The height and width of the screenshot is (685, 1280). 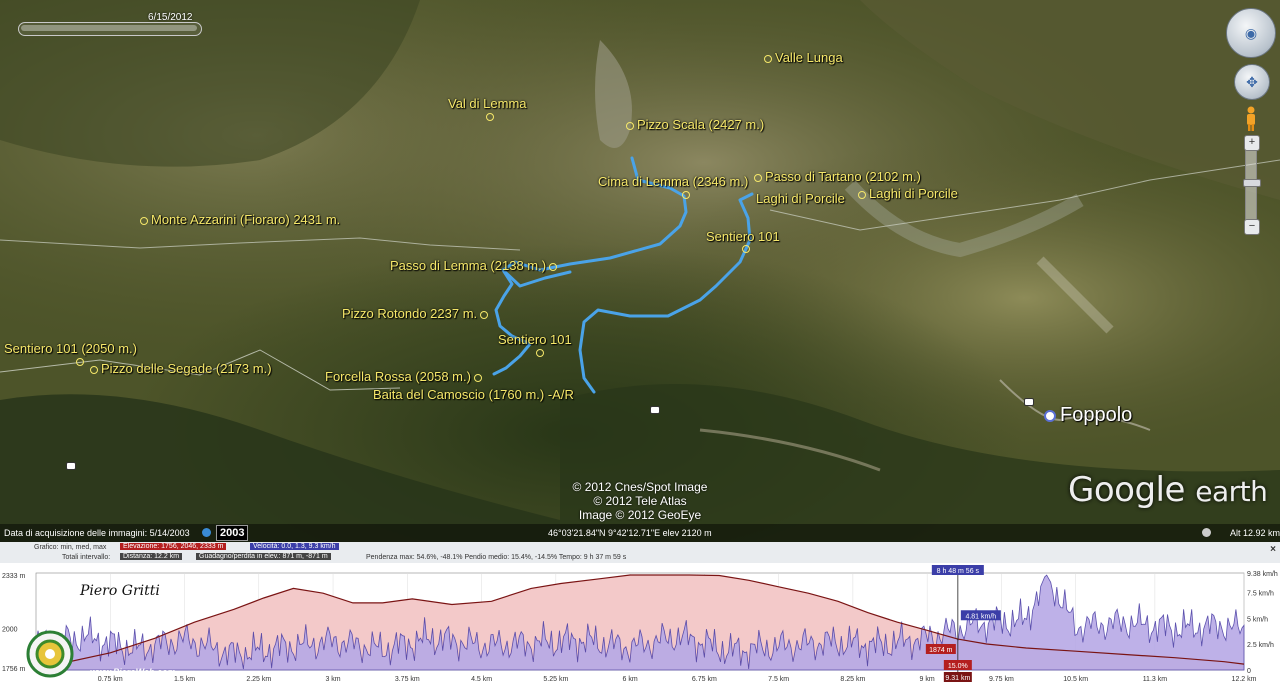 I want to click on move-control: ✥, so click(x=1252, y=82).